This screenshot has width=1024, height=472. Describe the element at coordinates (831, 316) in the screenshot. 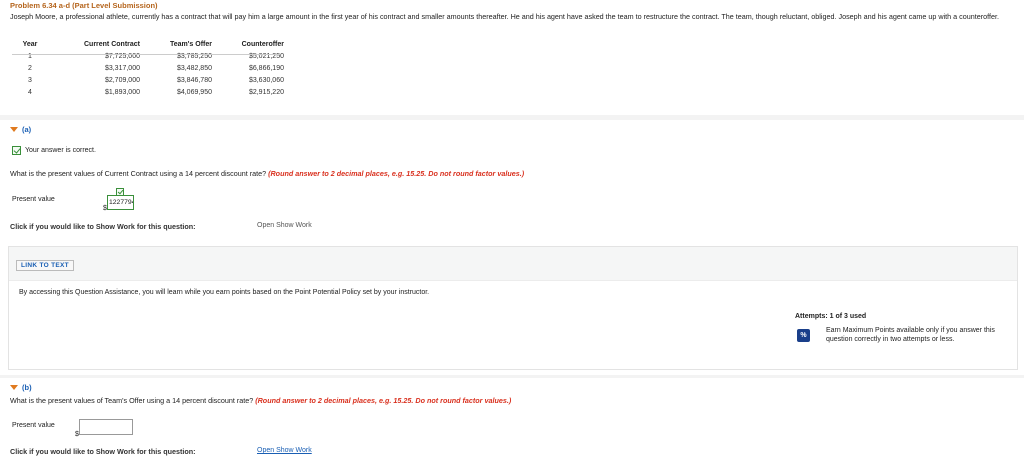

I see `attempts-count: Attempts: 1 of 3 used` at that location.